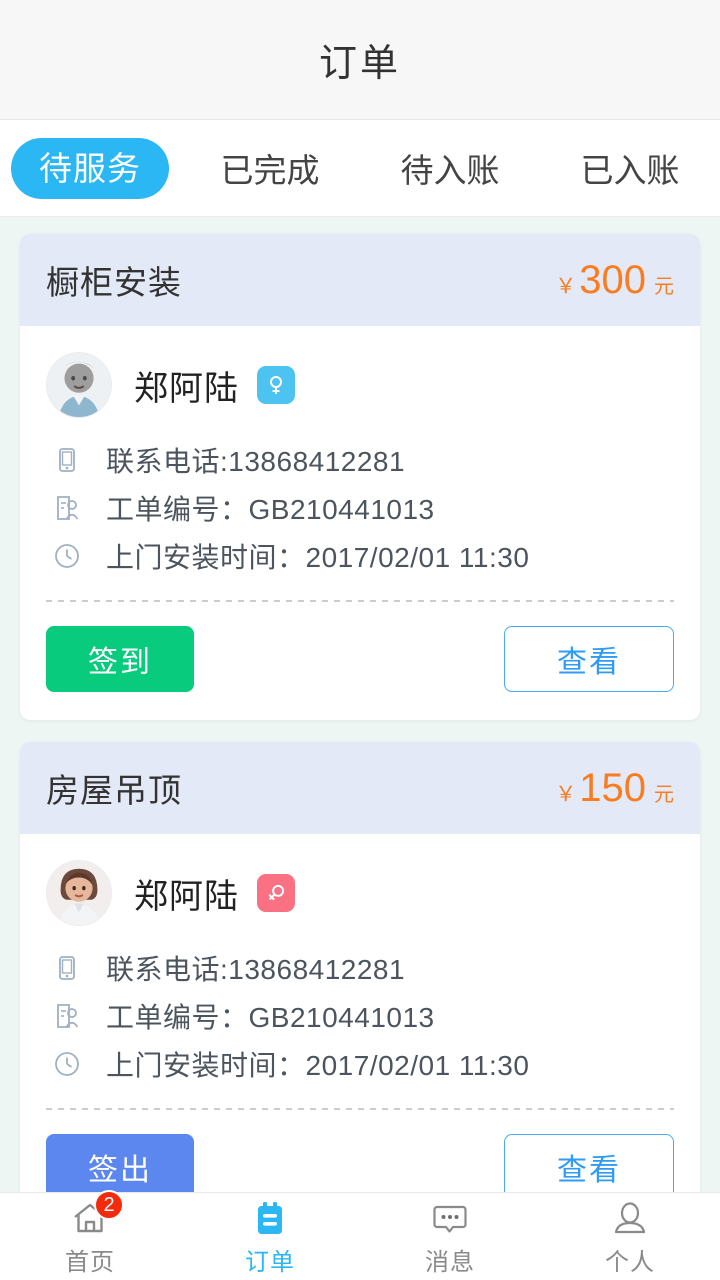  What do you see at coordinates (360, 1151) in the screenshot?
I see `order-card-actions: 签出 查看` at bounding box center [360, 1151].